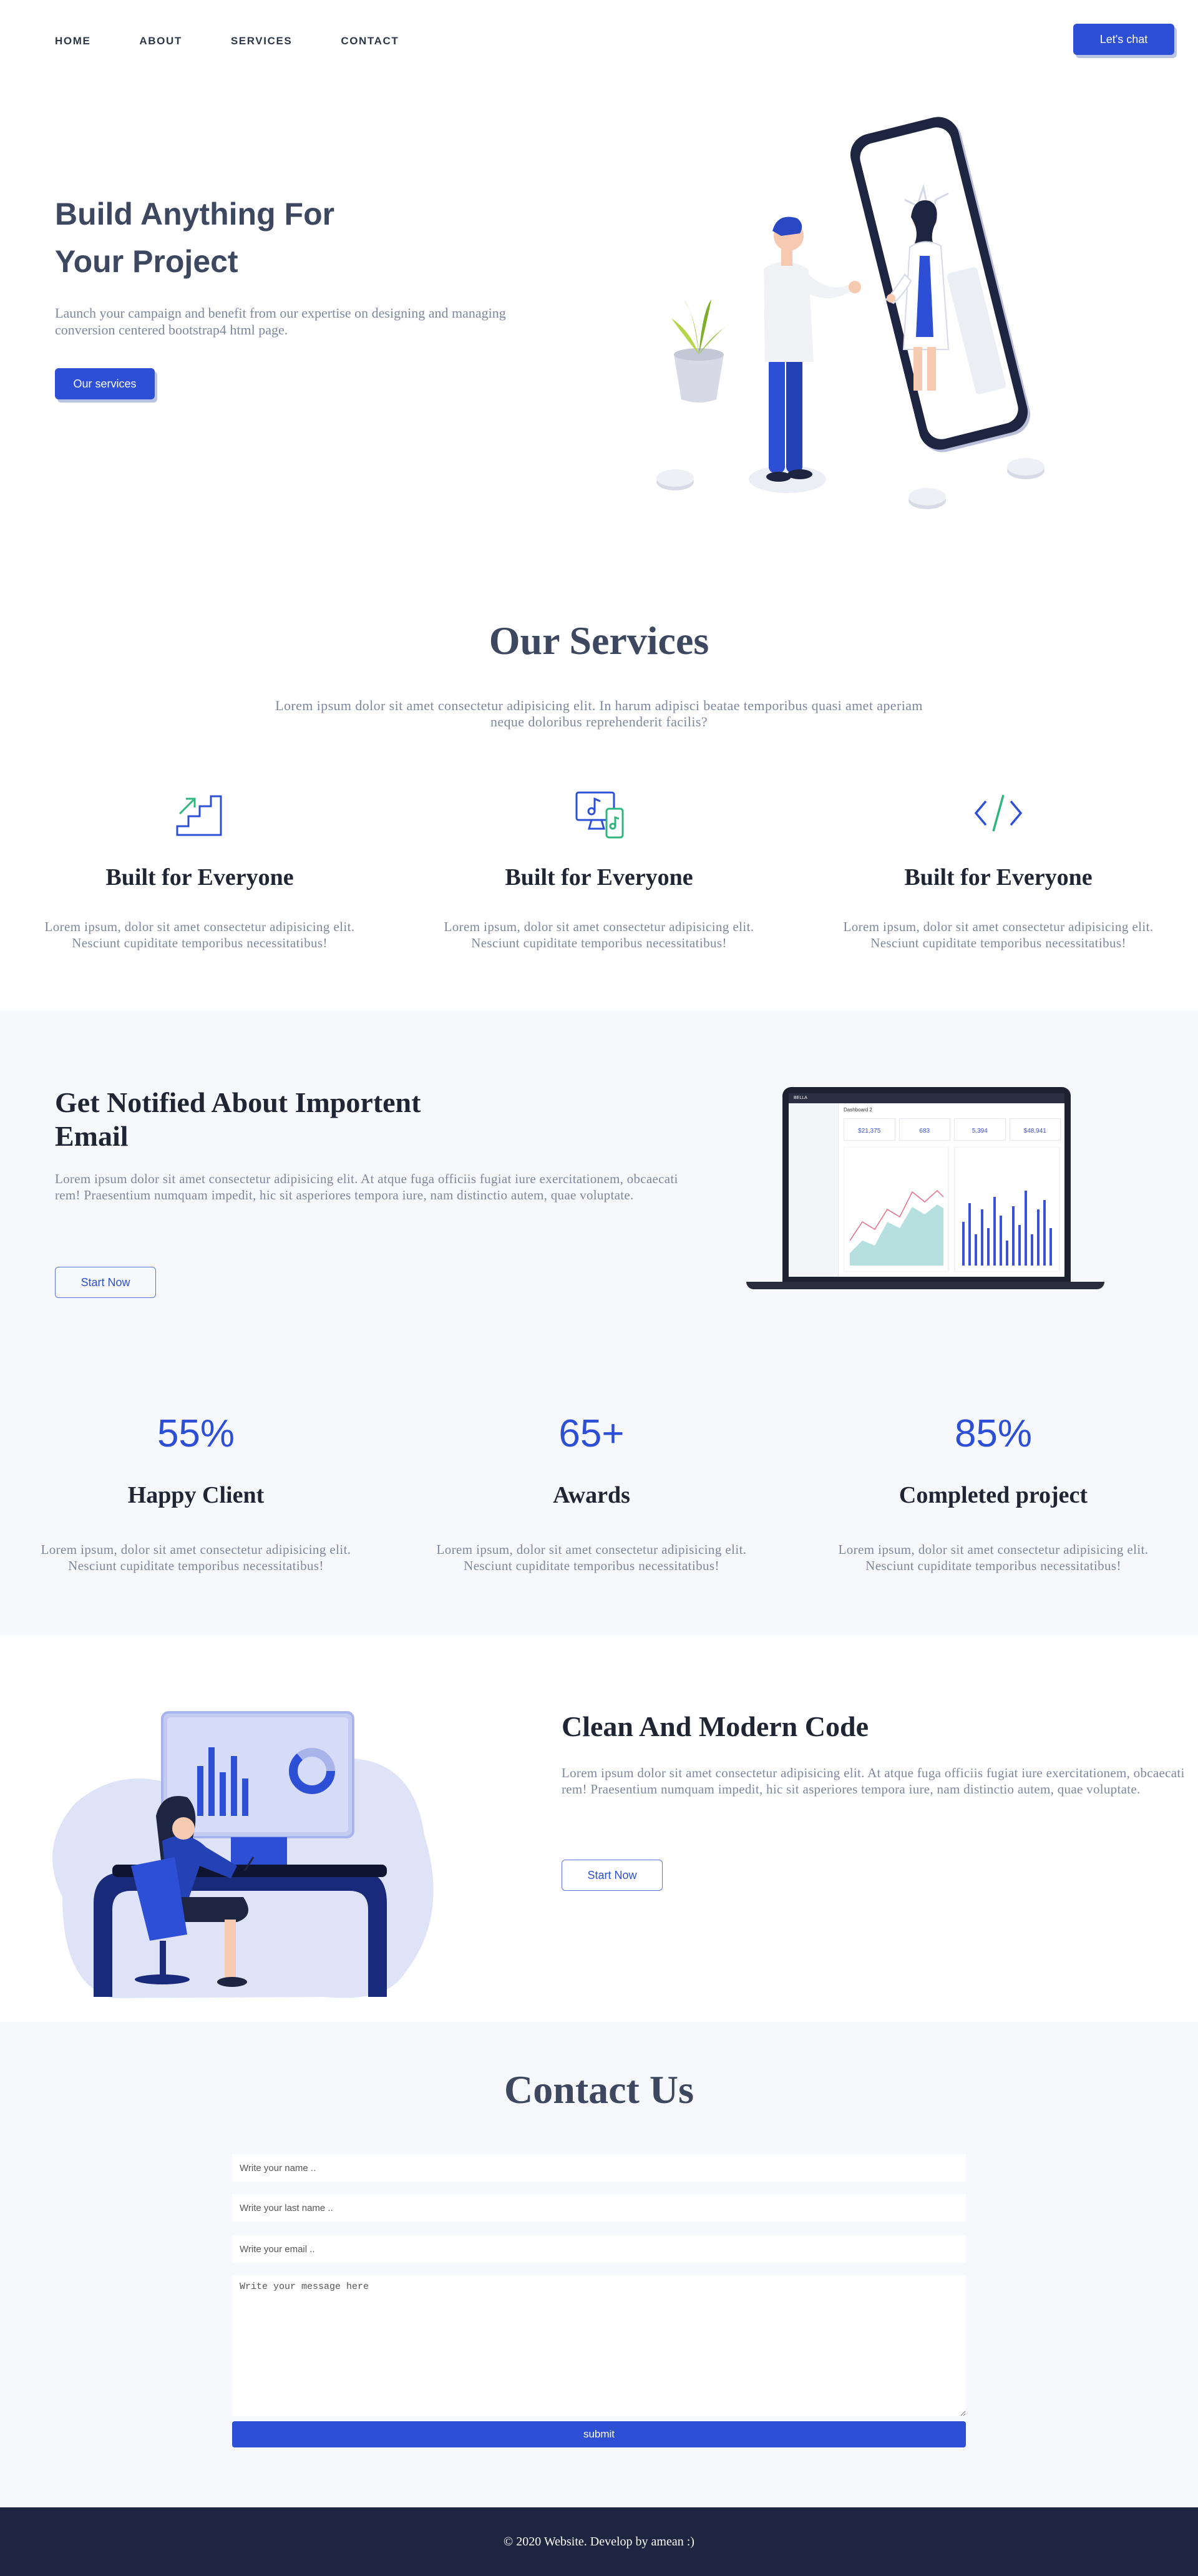 This screenshot has width=1198, height=2576. I want to click on stat-value: 55%, so click(196, 1433).